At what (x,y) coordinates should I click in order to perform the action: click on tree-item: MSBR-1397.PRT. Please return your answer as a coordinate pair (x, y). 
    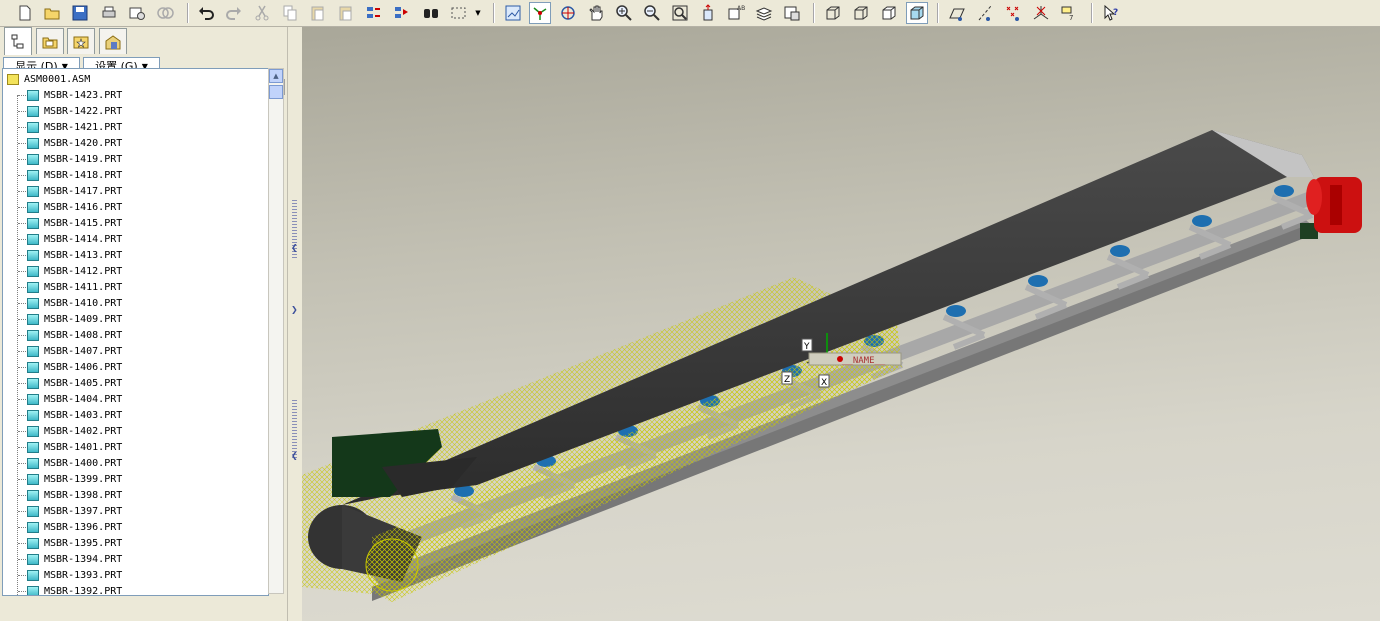
    Looking at the image, I should click on (74, 511).